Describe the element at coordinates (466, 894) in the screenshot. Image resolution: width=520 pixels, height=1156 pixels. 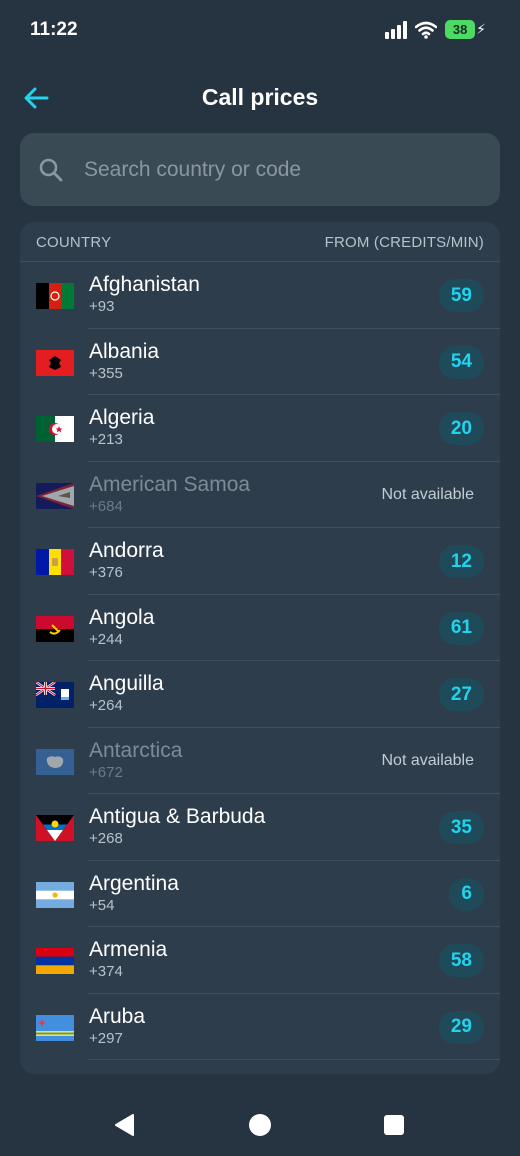
I see `price-badge: 6` at that location.